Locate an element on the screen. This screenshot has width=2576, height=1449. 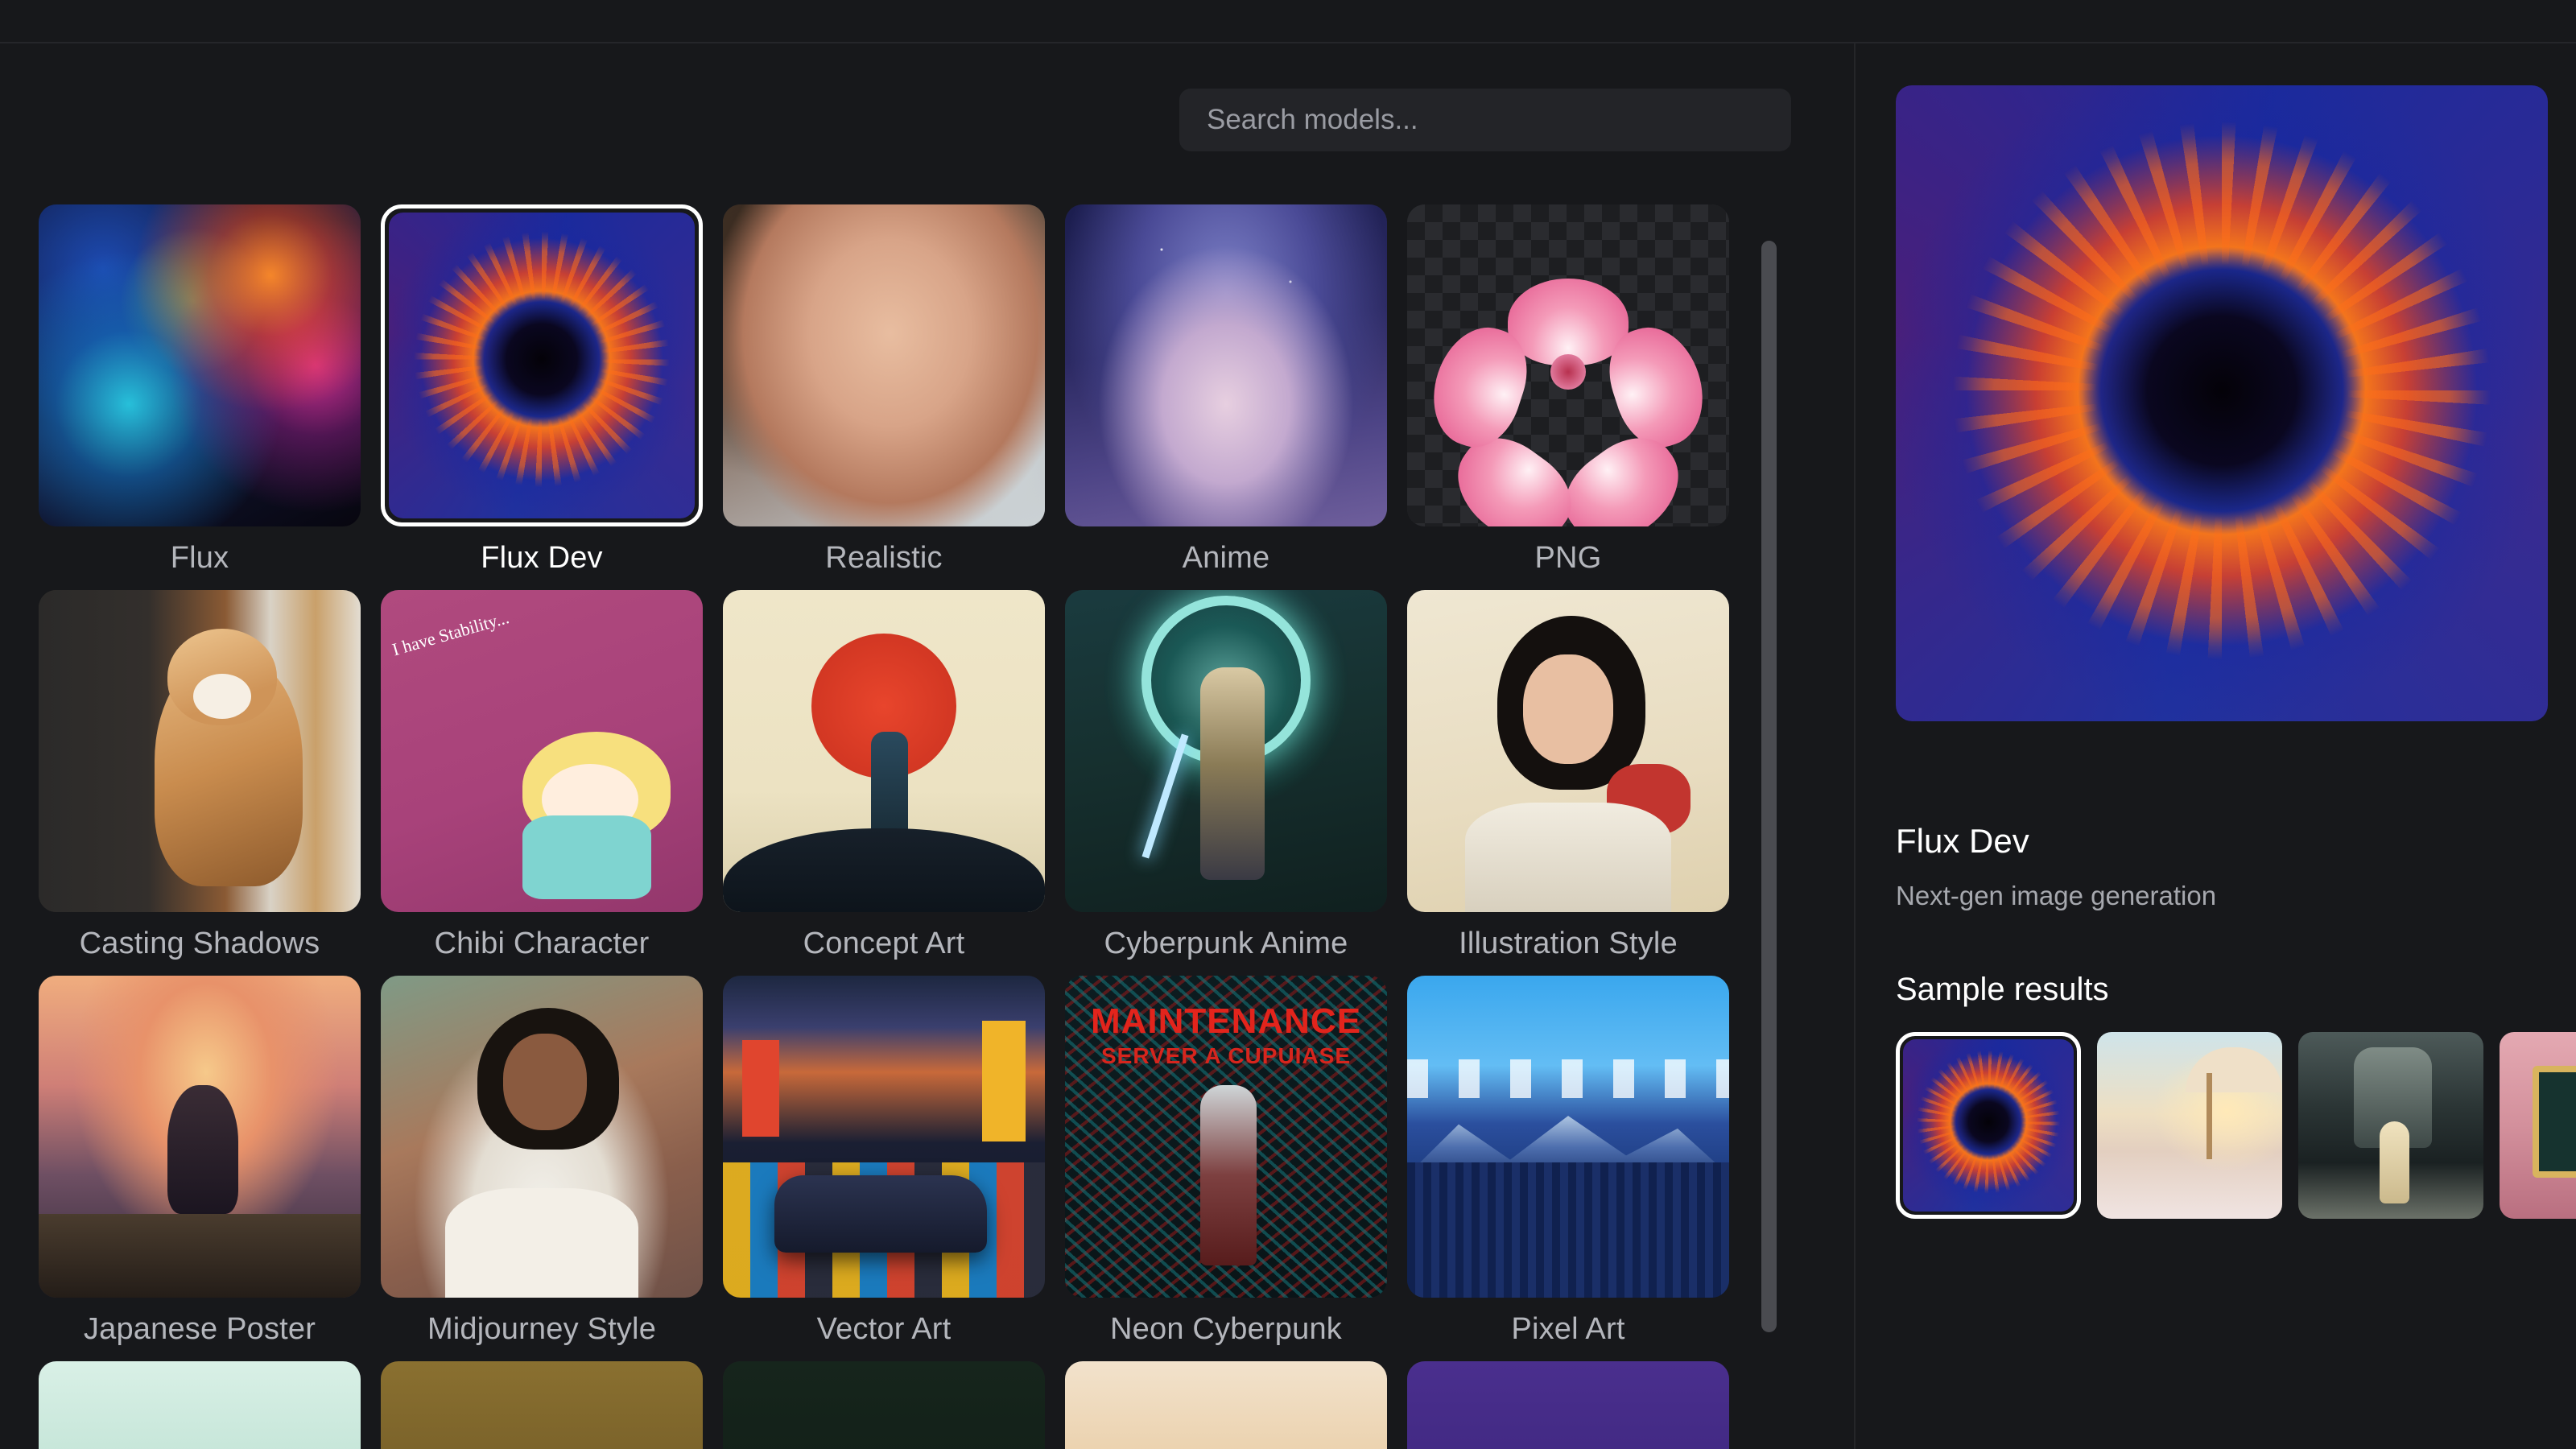
model-card-label: Neon Cyberpunk is located at coordinates (1226, 1329).